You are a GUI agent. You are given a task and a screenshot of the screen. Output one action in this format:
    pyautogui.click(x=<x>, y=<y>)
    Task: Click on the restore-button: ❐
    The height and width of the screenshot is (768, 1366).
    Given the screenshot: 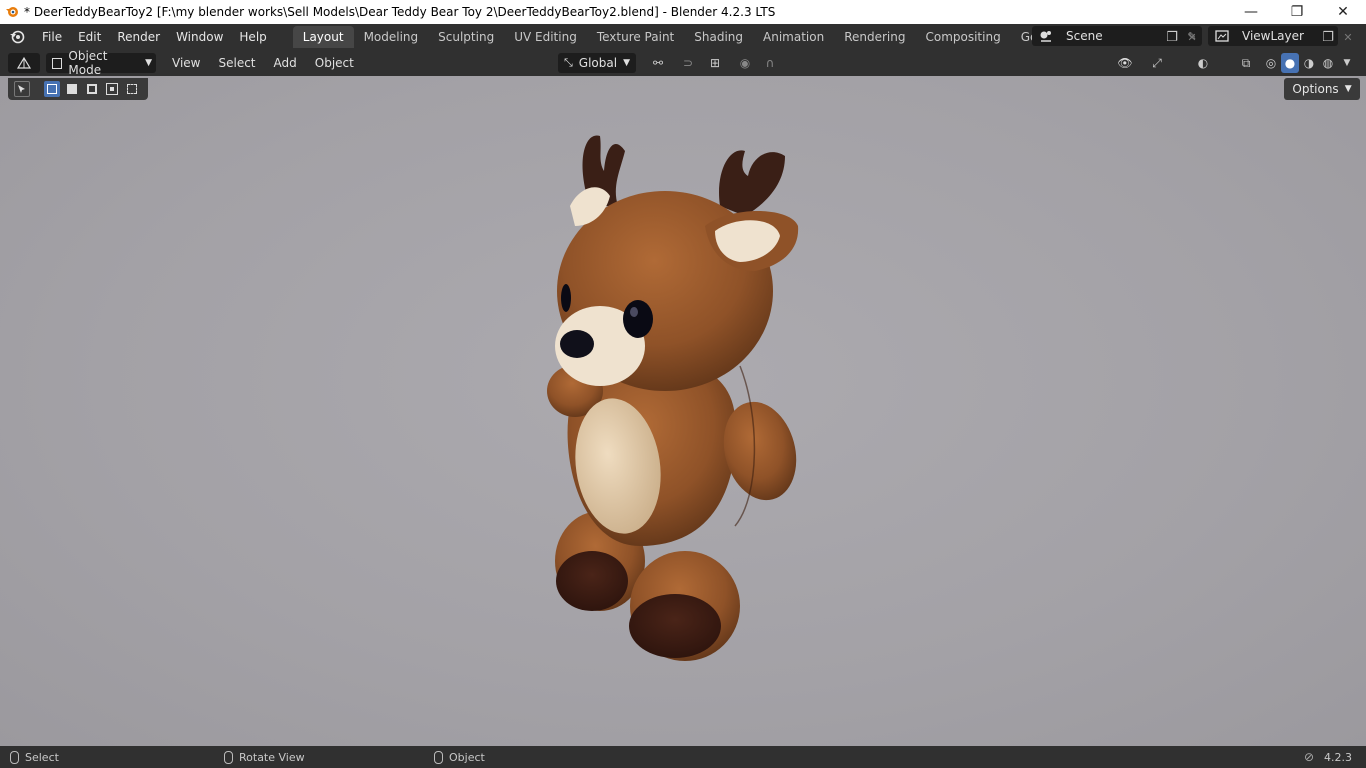 What is the action you would take?
    pyautogui.click(x=1297, y=12)
    